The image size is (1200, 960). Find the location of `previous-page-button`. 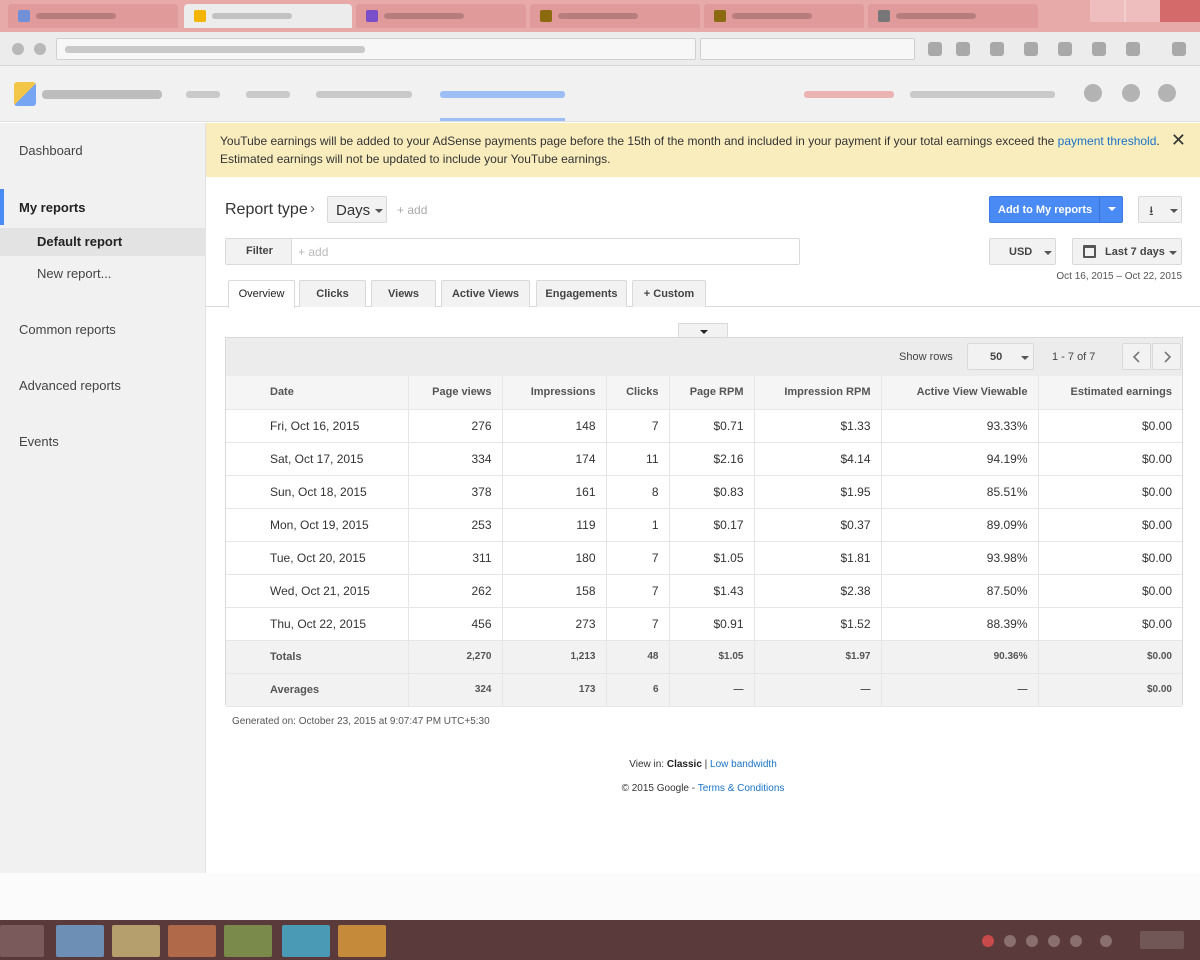

previous-page-button is located at coordinates (1136, 356).